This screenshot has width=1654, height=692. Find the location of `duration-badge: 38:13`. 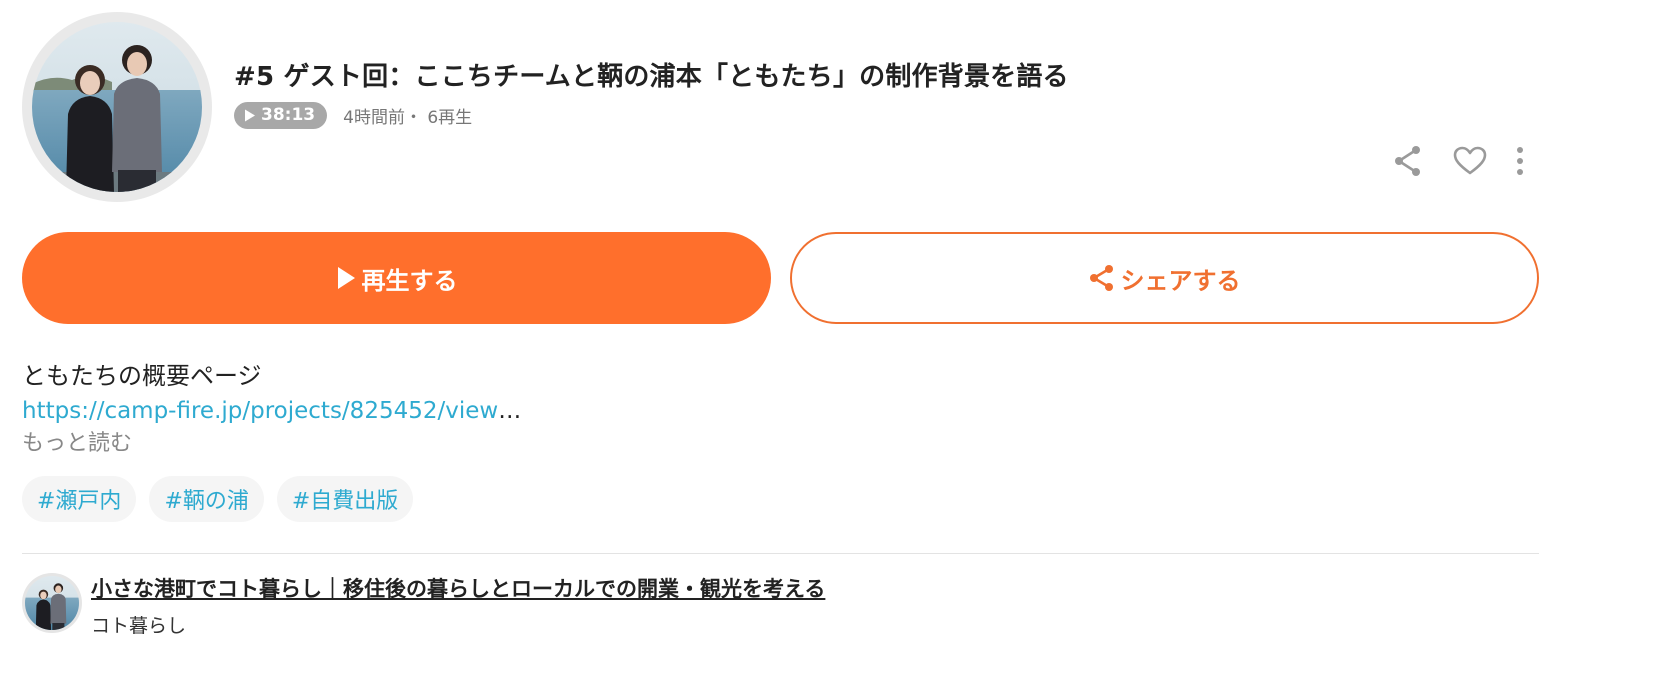

duration-badge: 38:13 is located at coordinates (281, 115).